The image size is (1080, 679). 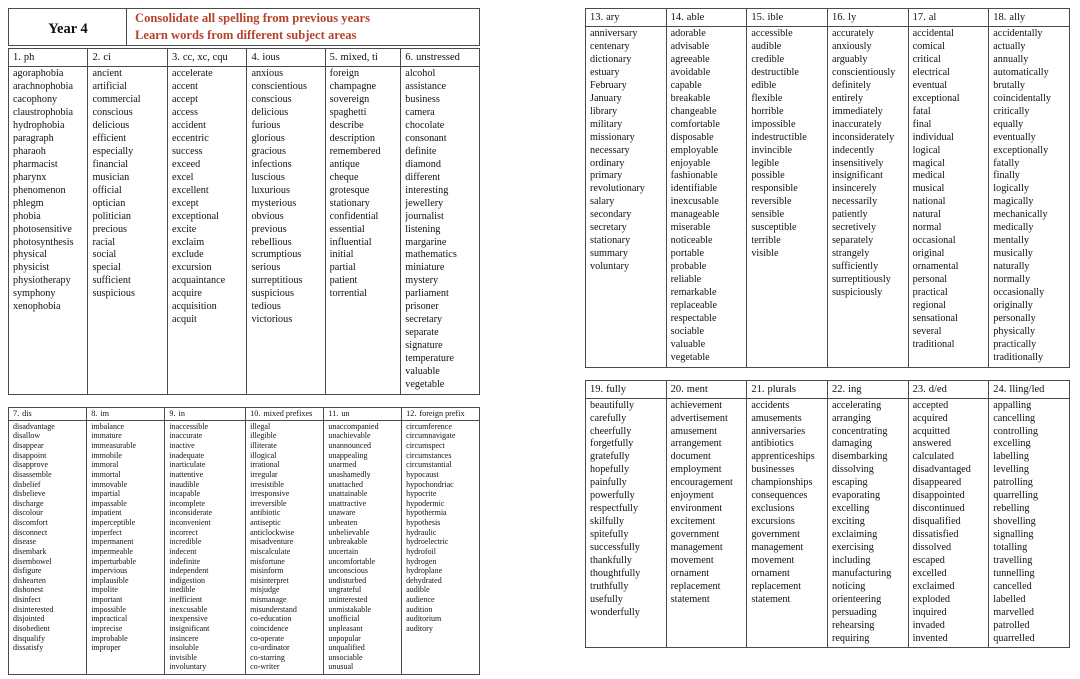 I want to click on word-item: description, so click(x=352, y=139).